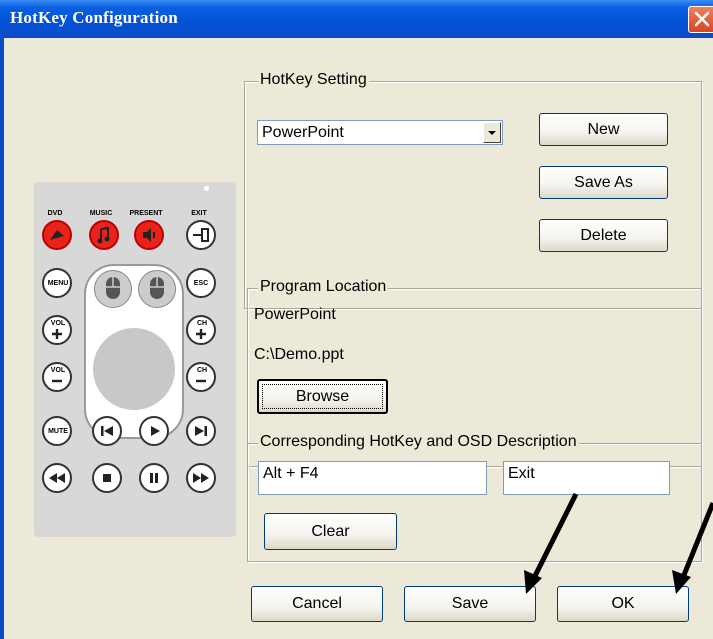 This screenshot has height=639, width=713. I want to click on arrow-to-save-icon, so click(551, 543).